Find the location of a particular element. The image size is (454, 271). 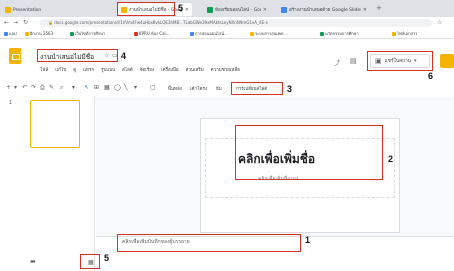

browser-tab: Presentation - ชื่อ สกุล is located at coordinates (23, 9).